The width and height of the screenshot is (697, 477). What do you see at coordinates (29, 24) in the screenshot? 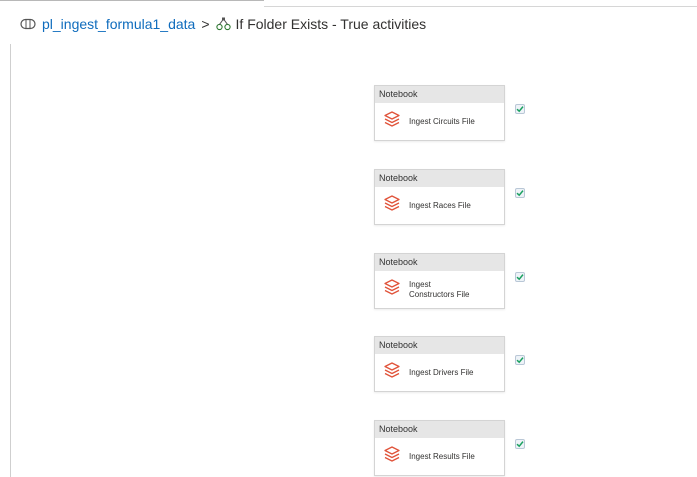
I see `pipeline-icon` at bounding box center [29, 24].